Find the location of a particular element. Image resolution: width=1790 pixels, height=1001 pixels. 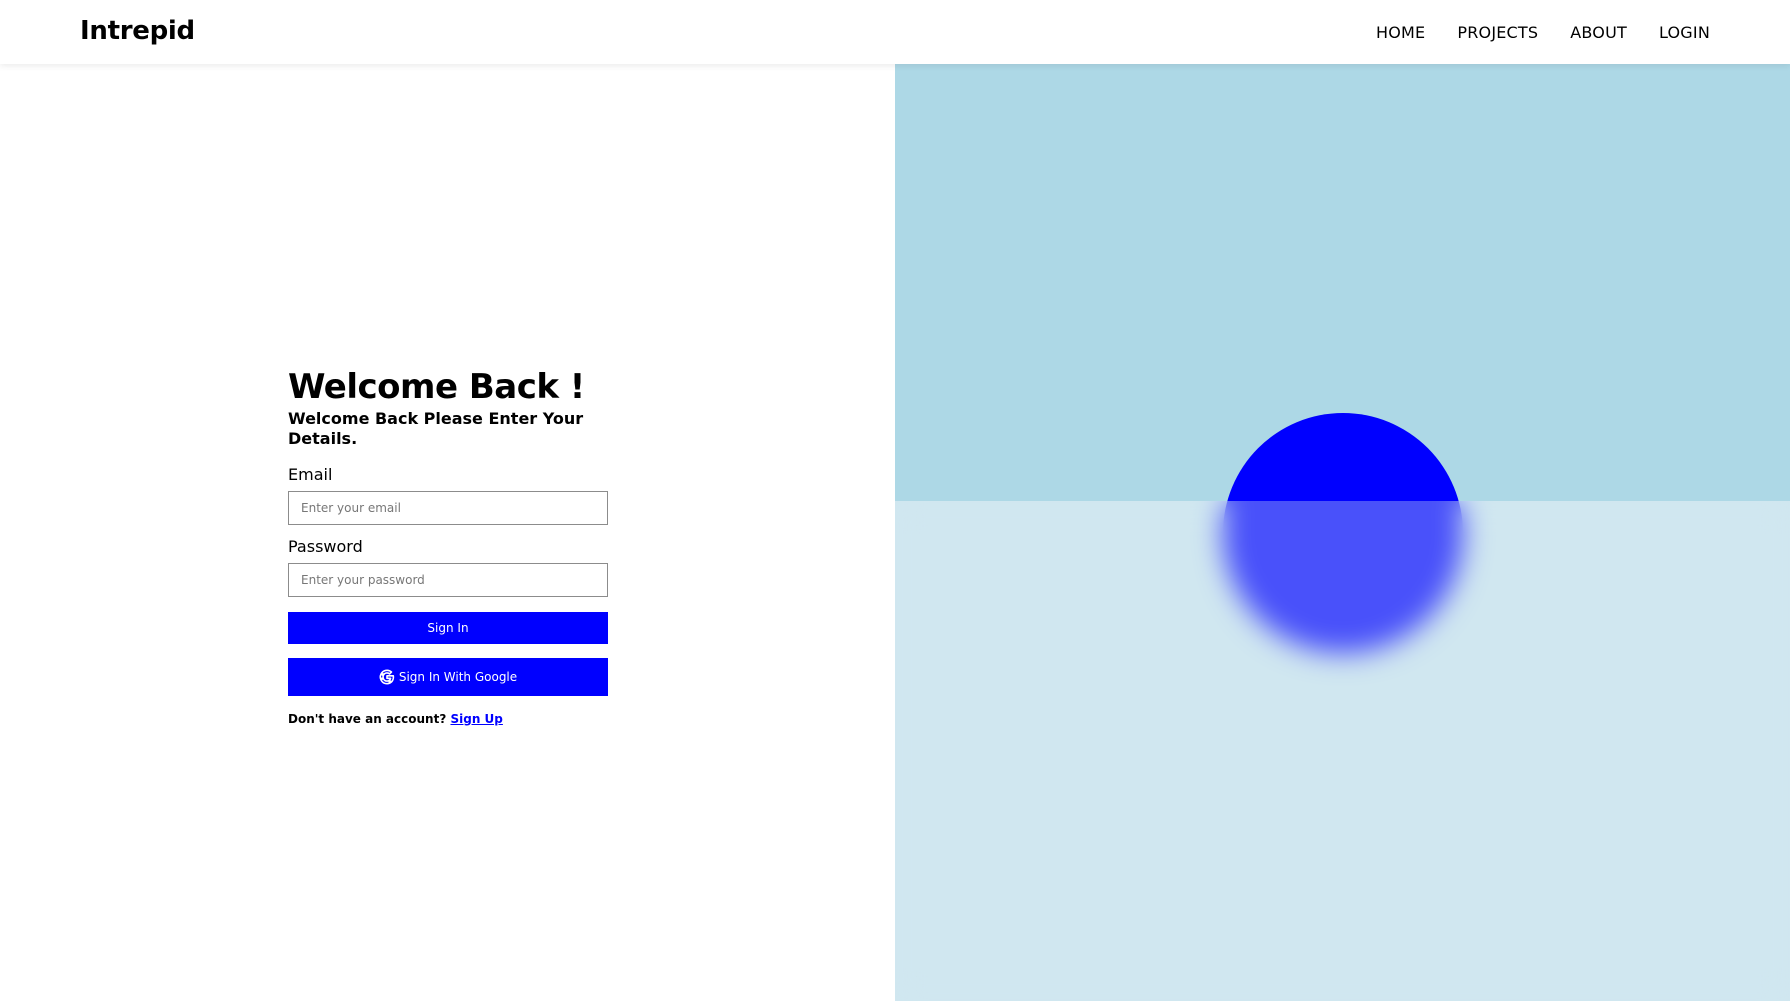

signup-prompt-text: Don't have an account? is located at coordinates (367, 719).